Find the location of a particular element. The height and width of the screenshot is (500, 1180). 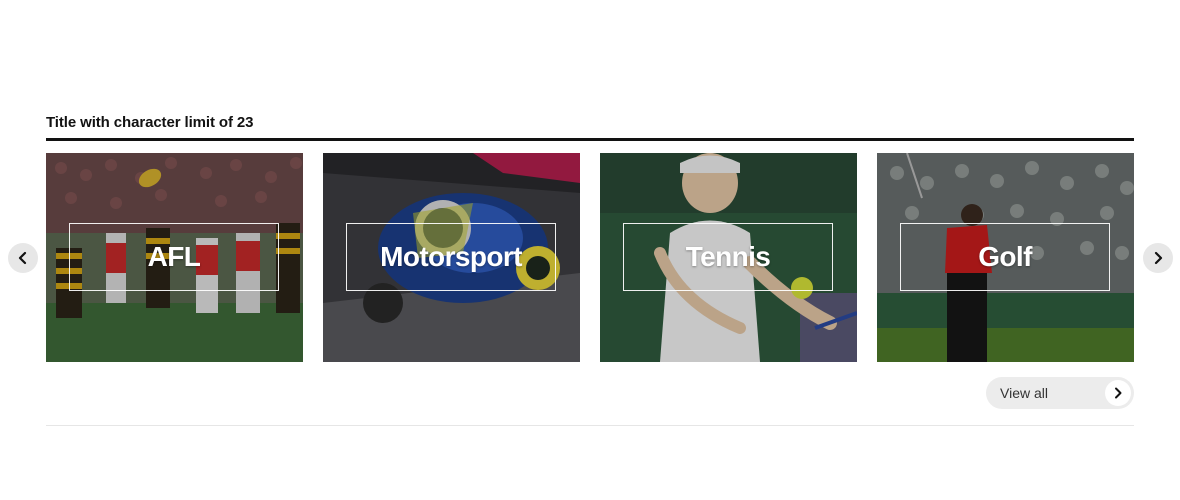

carousel-prev-button is located at coordinates (23, 258).